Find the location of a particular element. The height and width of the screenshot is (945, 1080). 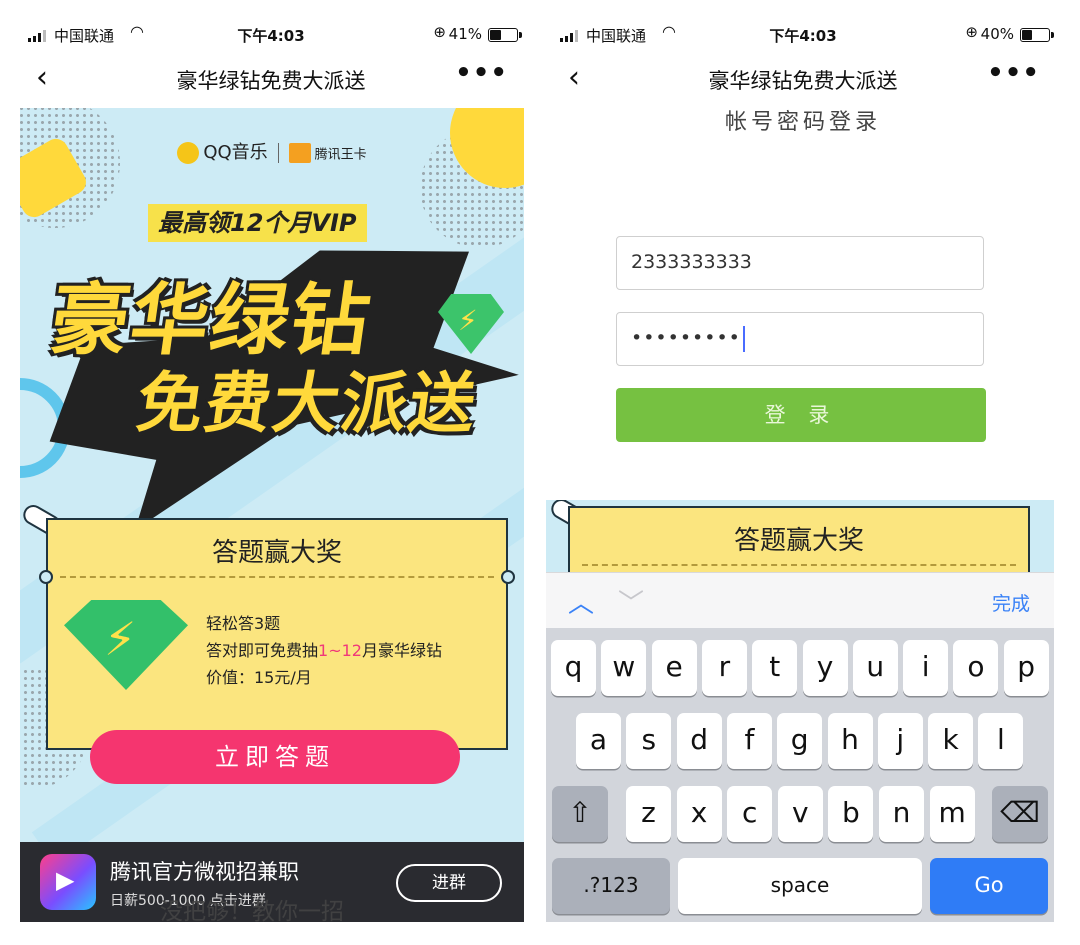

chevron-up-icon: ︿ is located at coordinates (581, 601).